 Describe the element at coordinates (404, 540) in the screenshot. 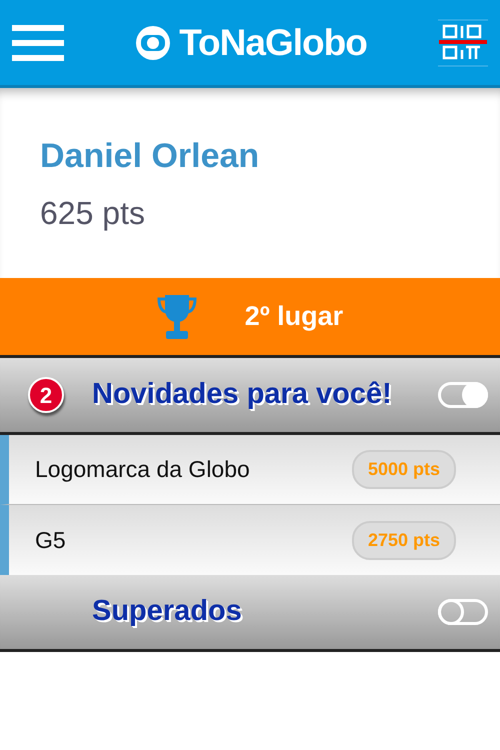

I see `points-pill: 2750 pts` at that location.